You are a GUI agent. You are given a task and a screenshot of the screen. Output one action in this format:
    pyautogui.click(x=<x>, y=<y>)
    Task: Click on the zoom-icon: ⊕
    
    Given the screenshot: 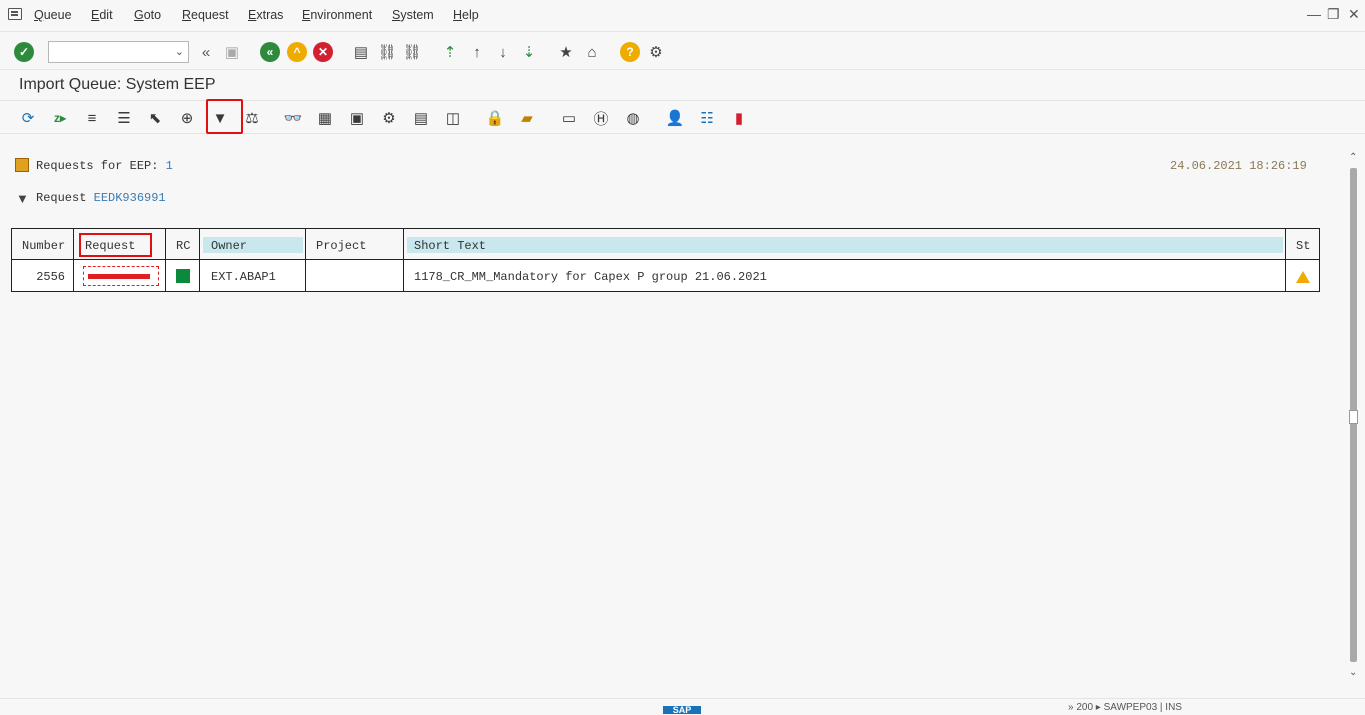 What is the action you would take?
    pyautogui.click(x=187, y=118)
    